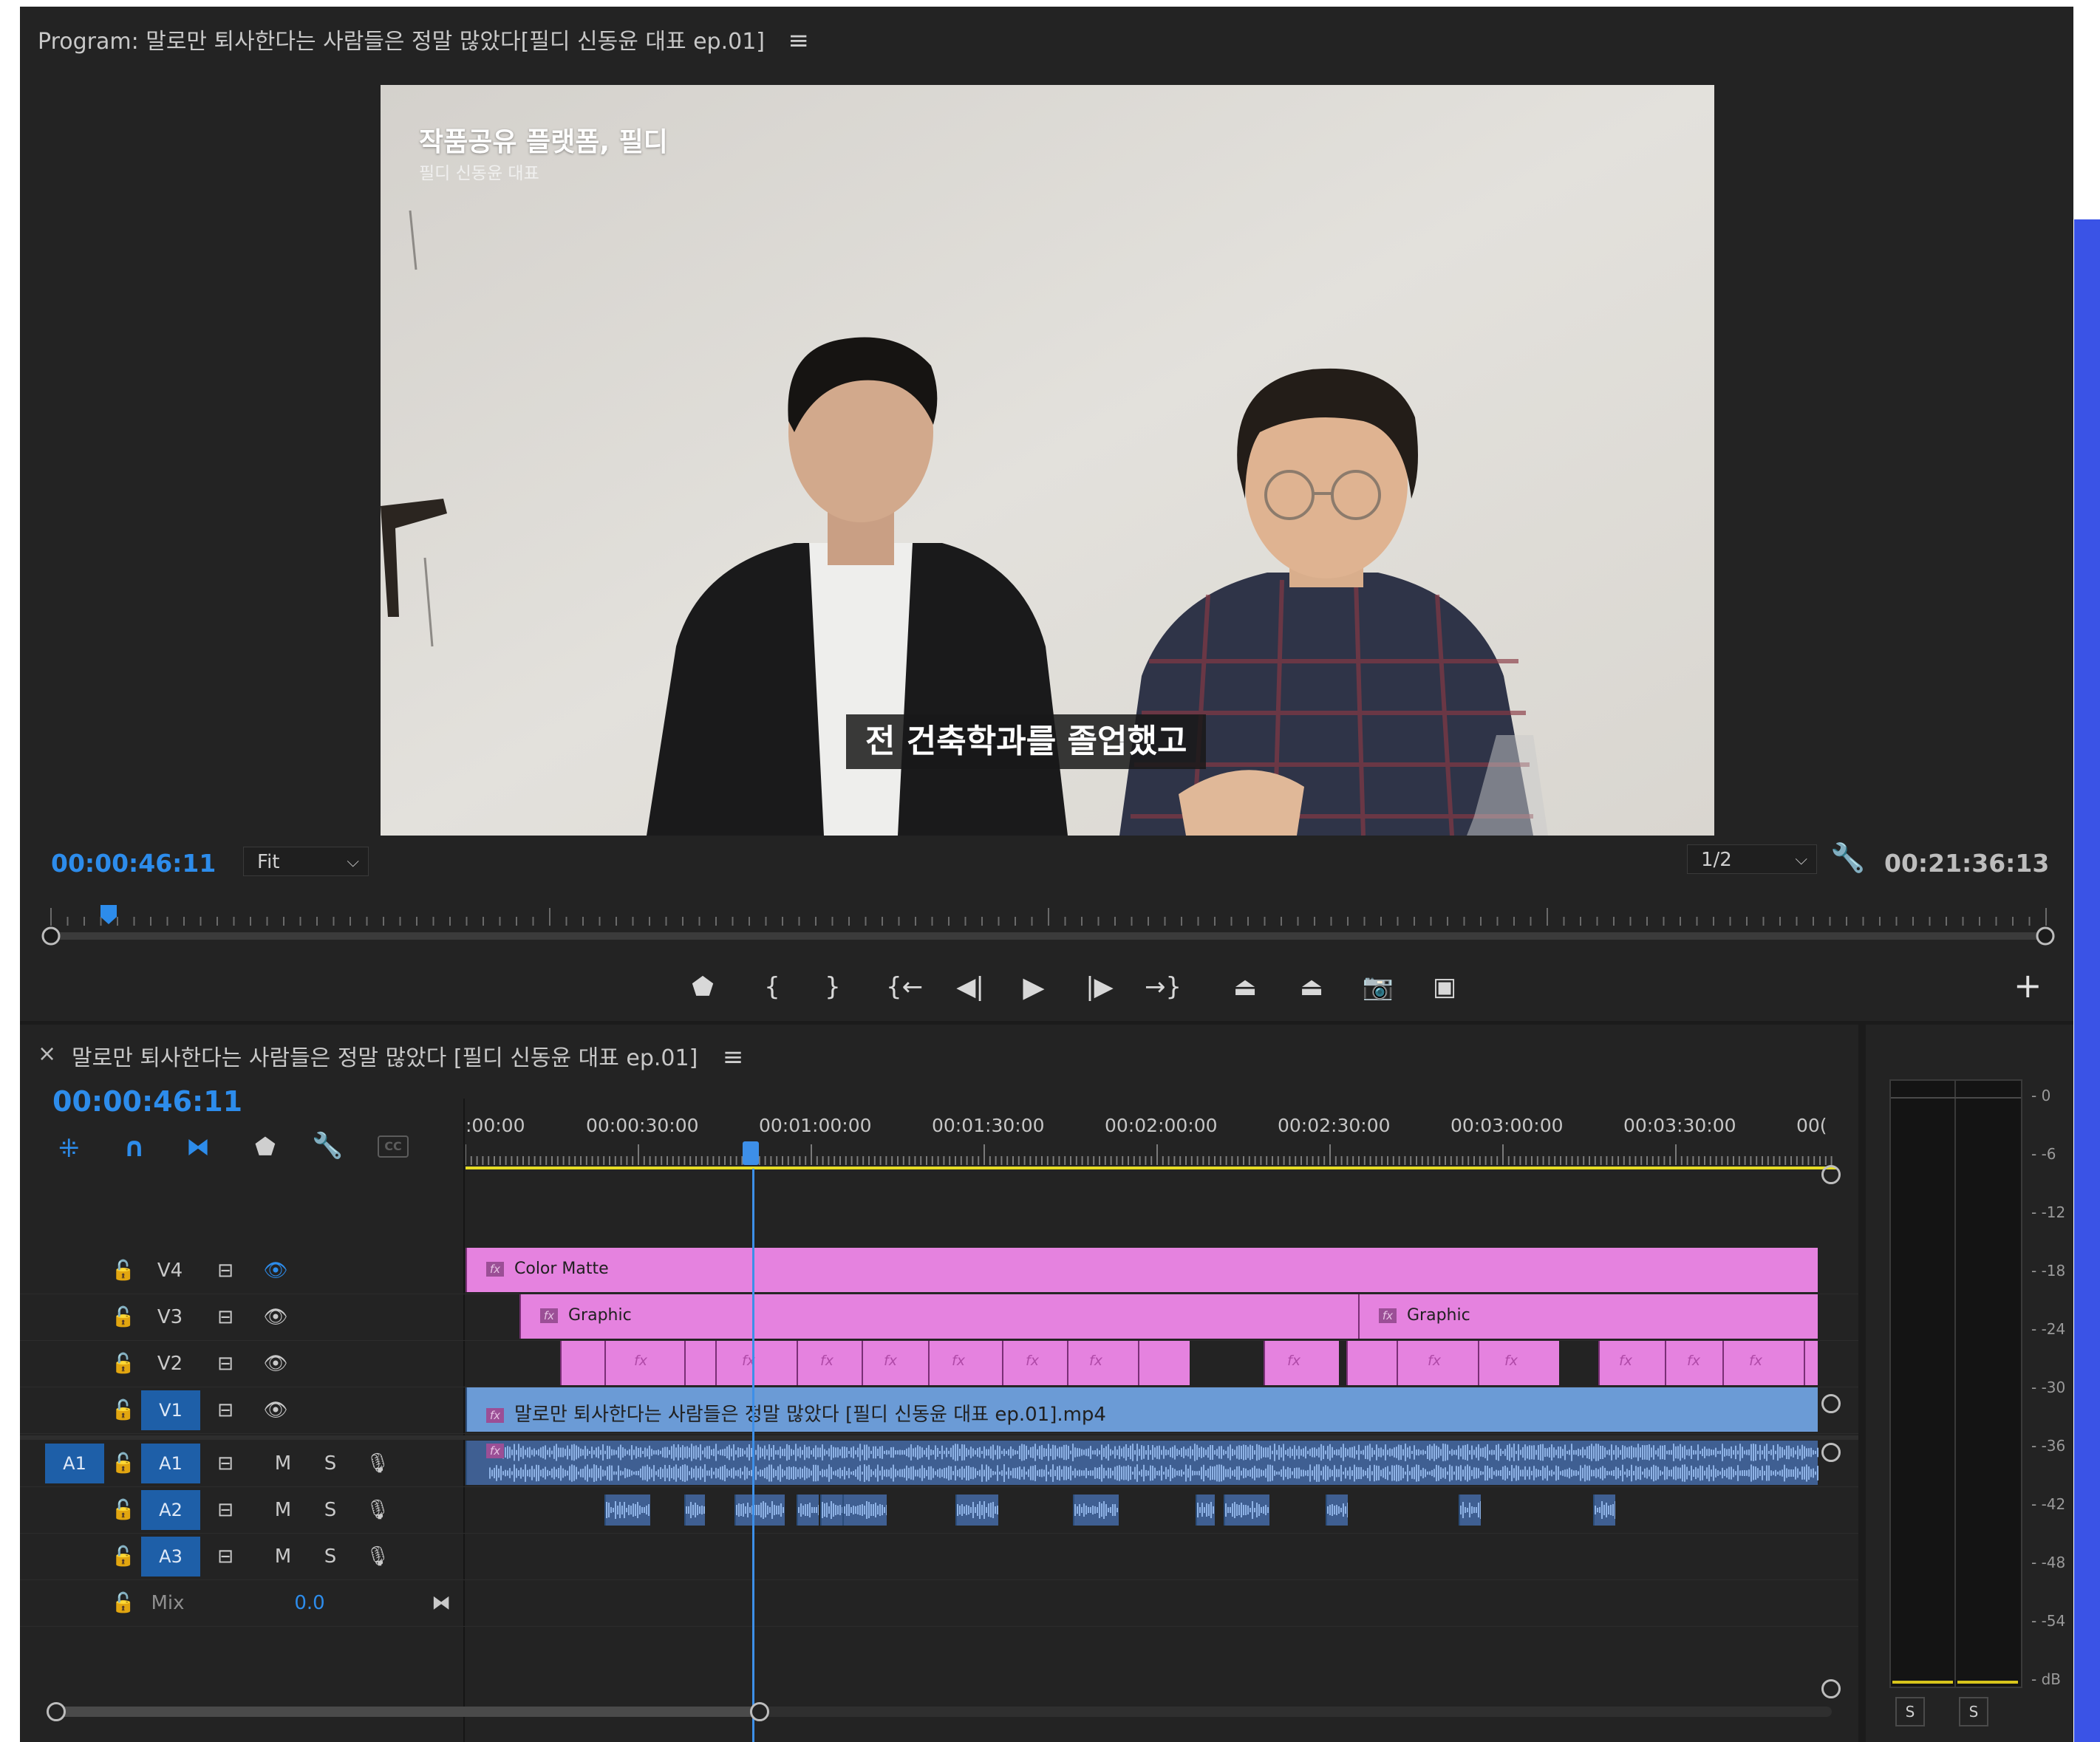 The image size is (2100, 1742). I want to click on track-label-v2: V2, so click(169, 1364).